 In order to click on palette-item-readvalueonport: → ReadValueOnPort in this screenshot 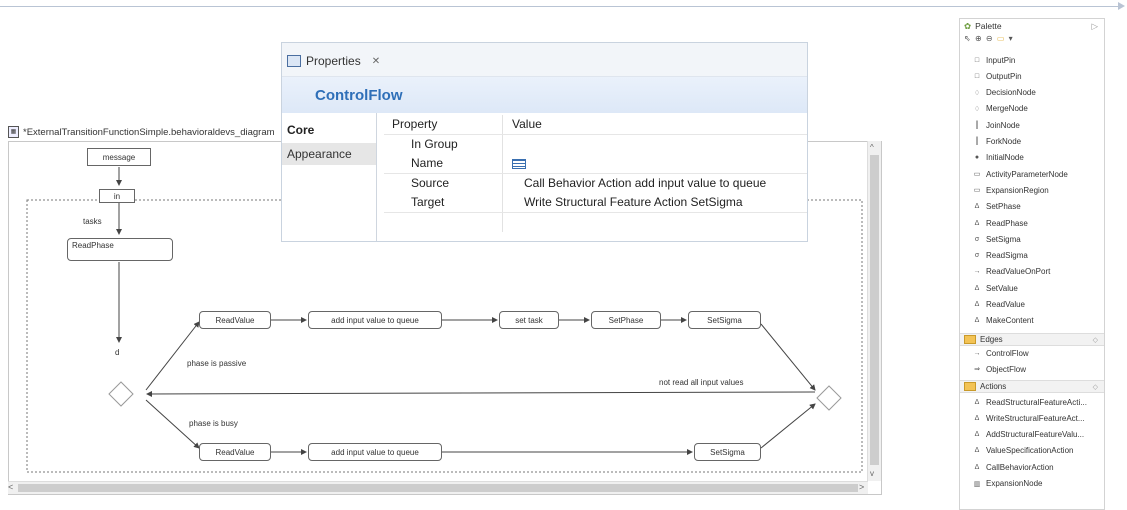, I will do `click(1011, 272)`.